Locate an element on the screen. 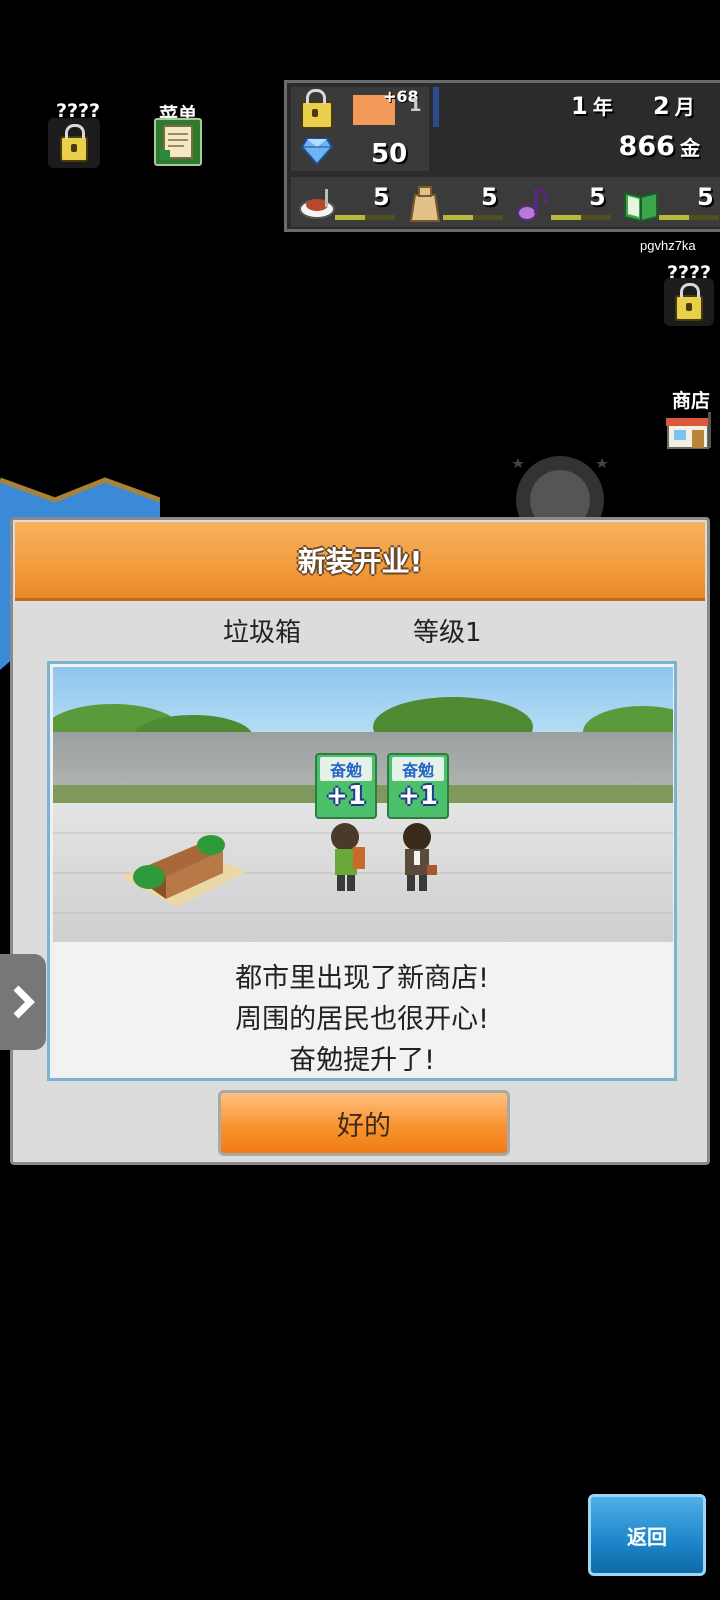 This screenshot has height=1600, width=720. message-line: 都市里出现了新商店! is located at coordinates (362, 978).